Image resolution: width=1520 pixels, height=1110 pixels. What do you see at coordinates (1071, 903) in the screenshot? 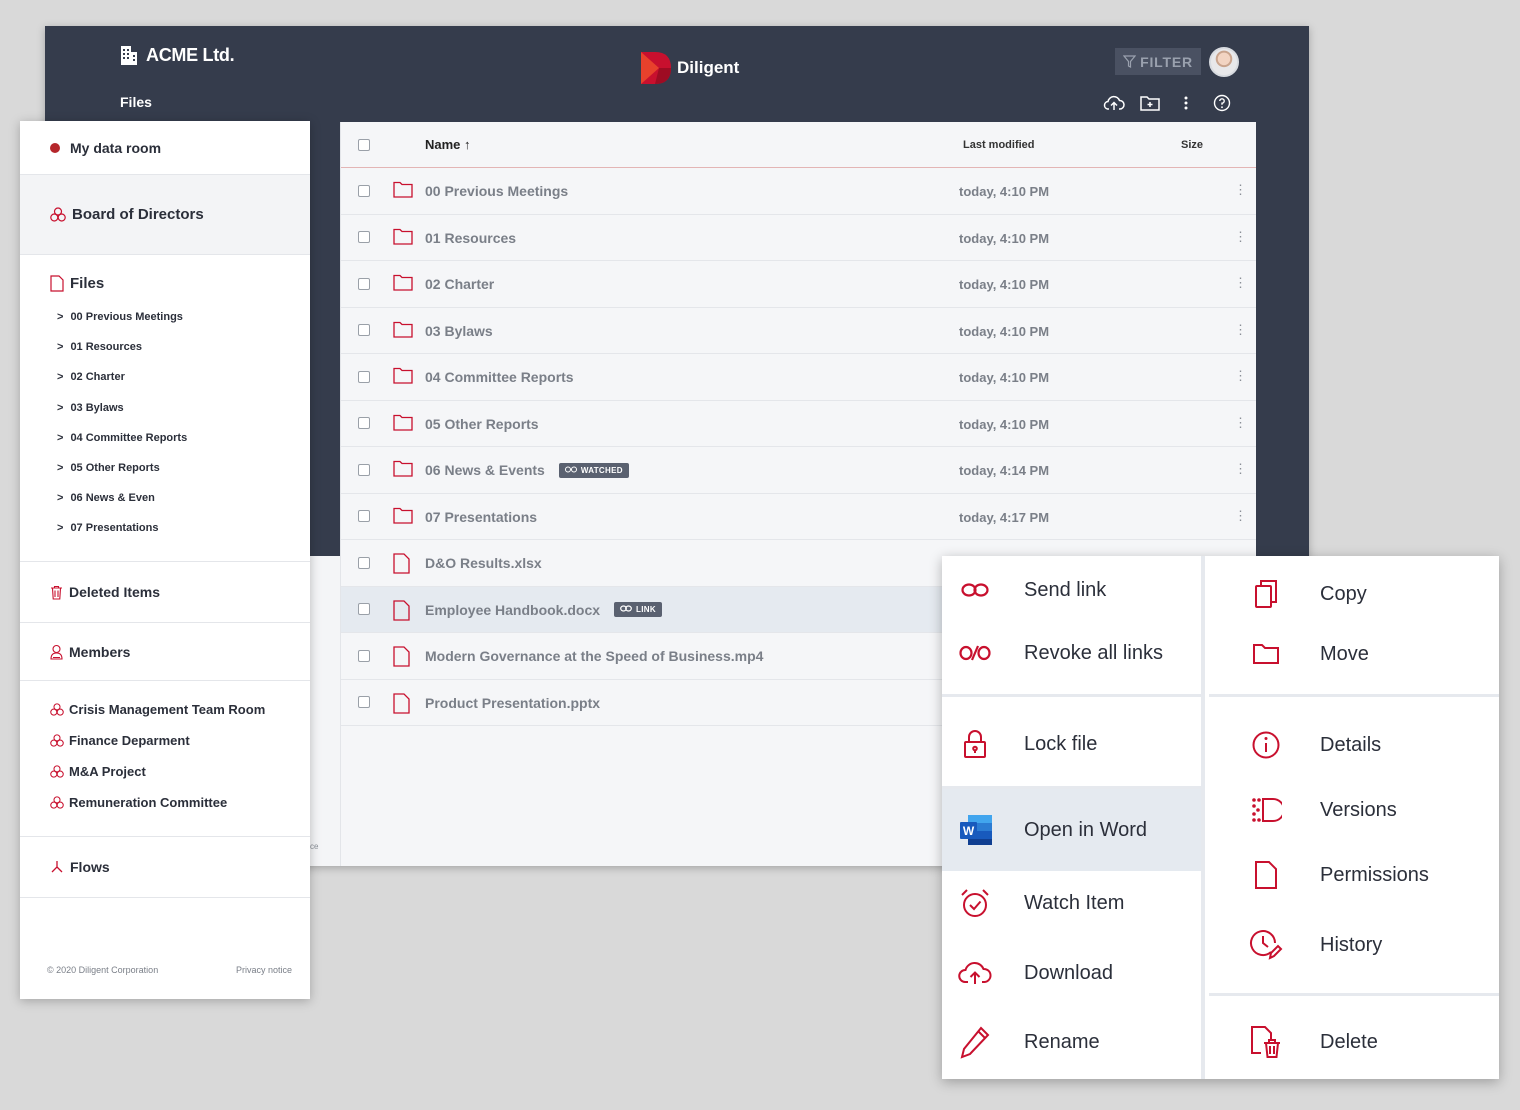
I see `menu-item-watch-item: Watch Item` at bounding box center [1071, 903].